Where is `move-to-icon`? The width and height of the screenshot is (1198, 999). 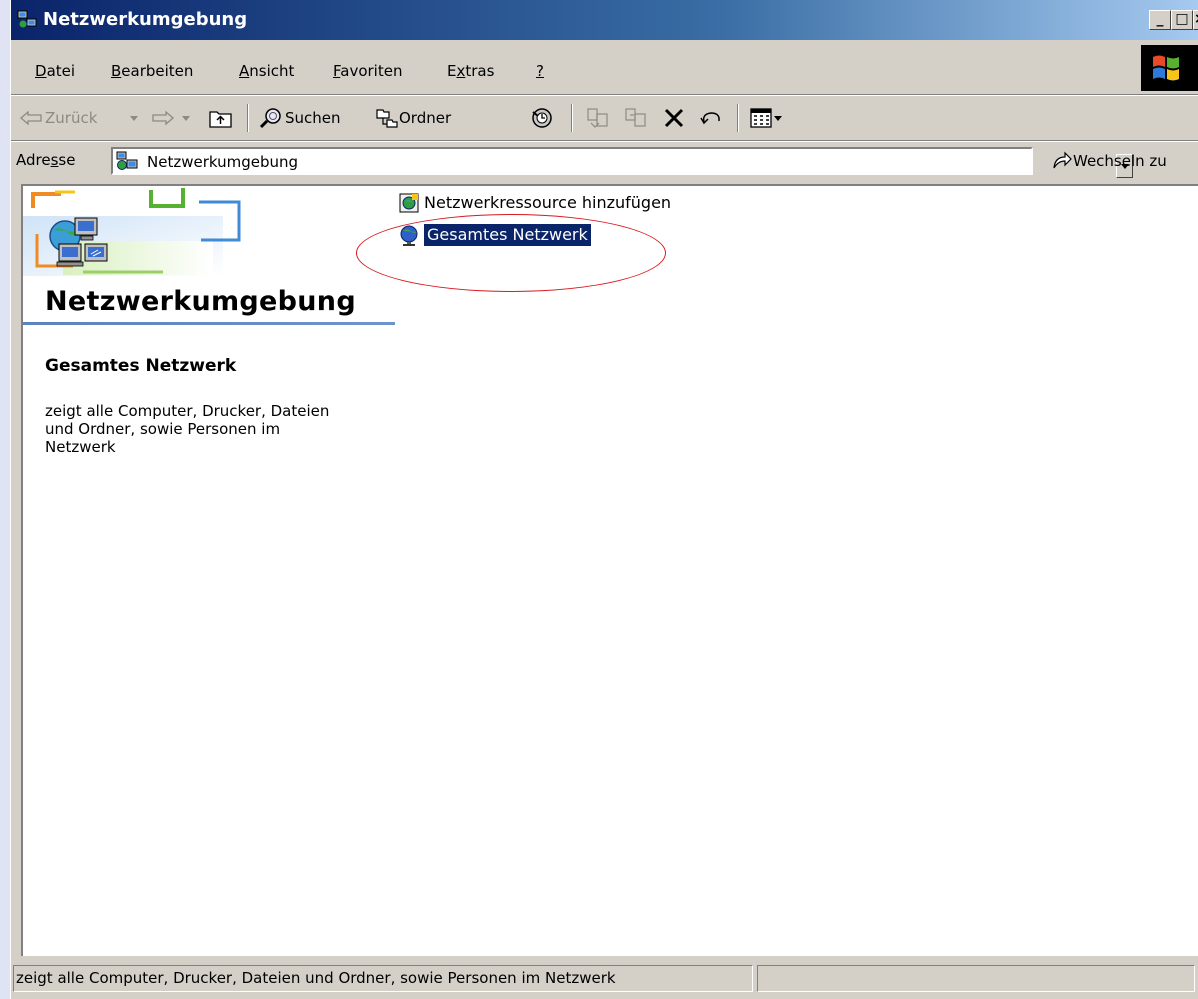
move-to-icon is located at coordinates (597, 118).